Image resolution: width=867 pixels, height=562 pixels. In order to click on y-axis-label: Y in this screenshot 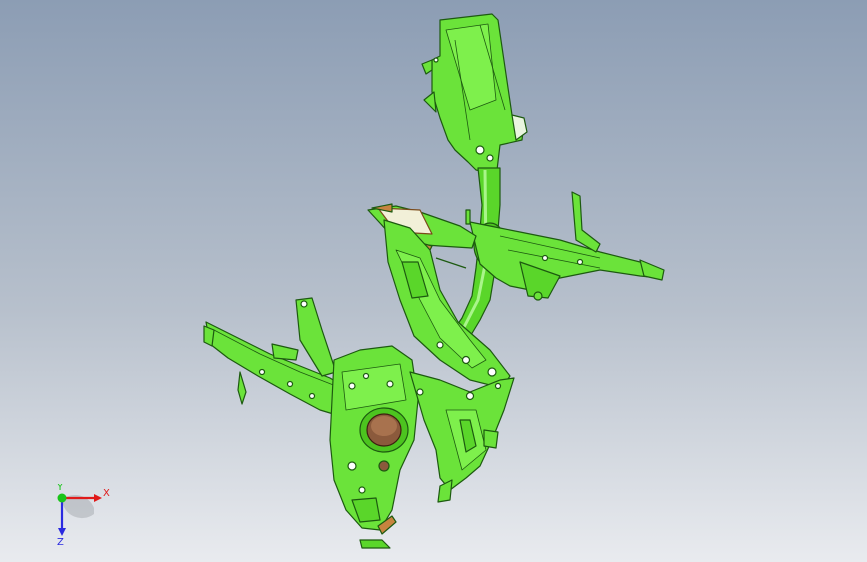, I will do `click(60, 488)`.